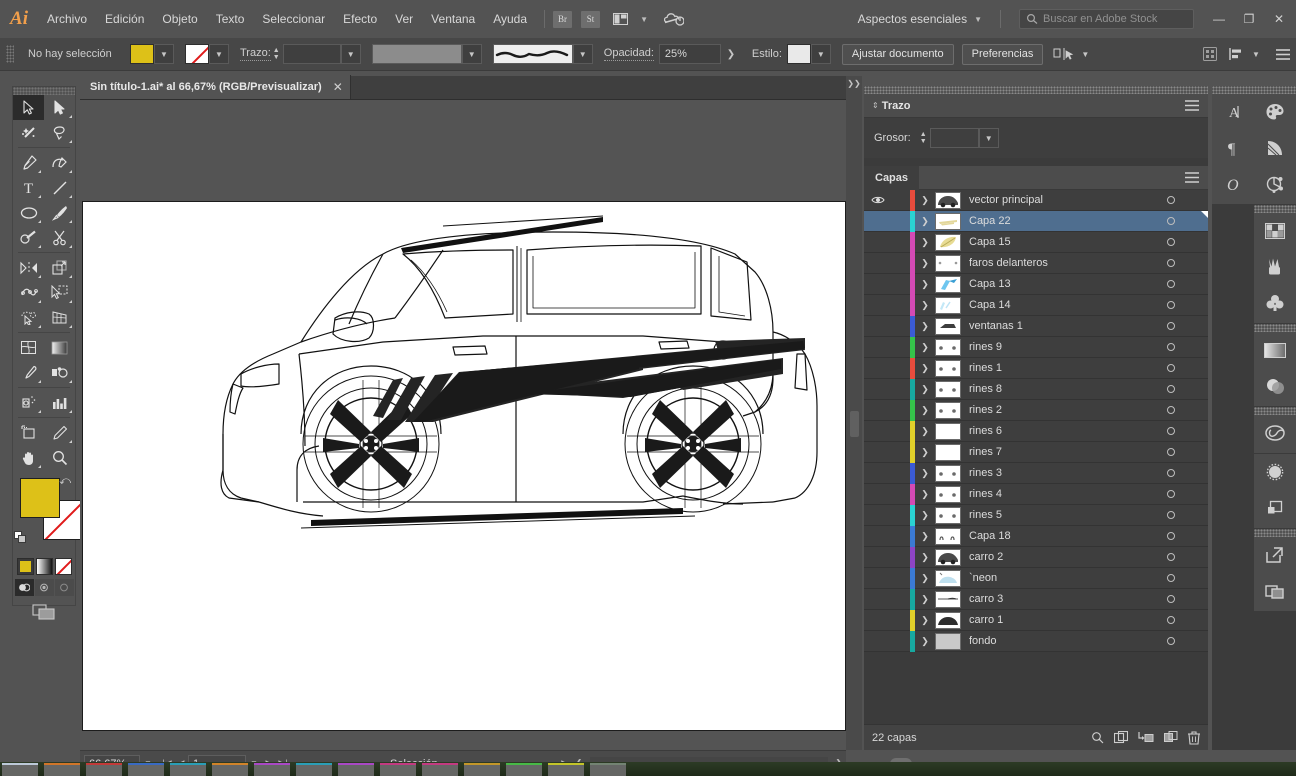 The width and height of the screenshot is (1296, 776). Describe the element at coordinates (731, 54) in the screenshot. I see `opacity-expand-icon: ❯` at that location.